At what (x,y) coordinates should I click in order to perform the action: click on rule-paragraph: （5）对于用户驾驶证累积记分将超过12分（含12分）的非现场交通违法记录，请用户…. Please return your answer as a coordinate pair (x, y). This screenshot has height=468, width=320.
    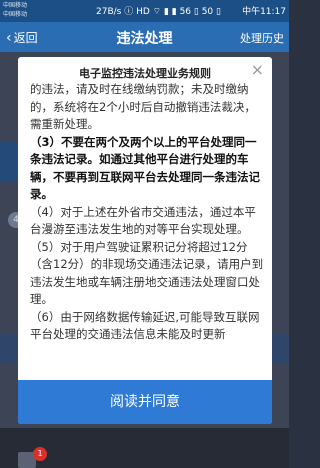
    Looking at the image, I should click on (147, 273).